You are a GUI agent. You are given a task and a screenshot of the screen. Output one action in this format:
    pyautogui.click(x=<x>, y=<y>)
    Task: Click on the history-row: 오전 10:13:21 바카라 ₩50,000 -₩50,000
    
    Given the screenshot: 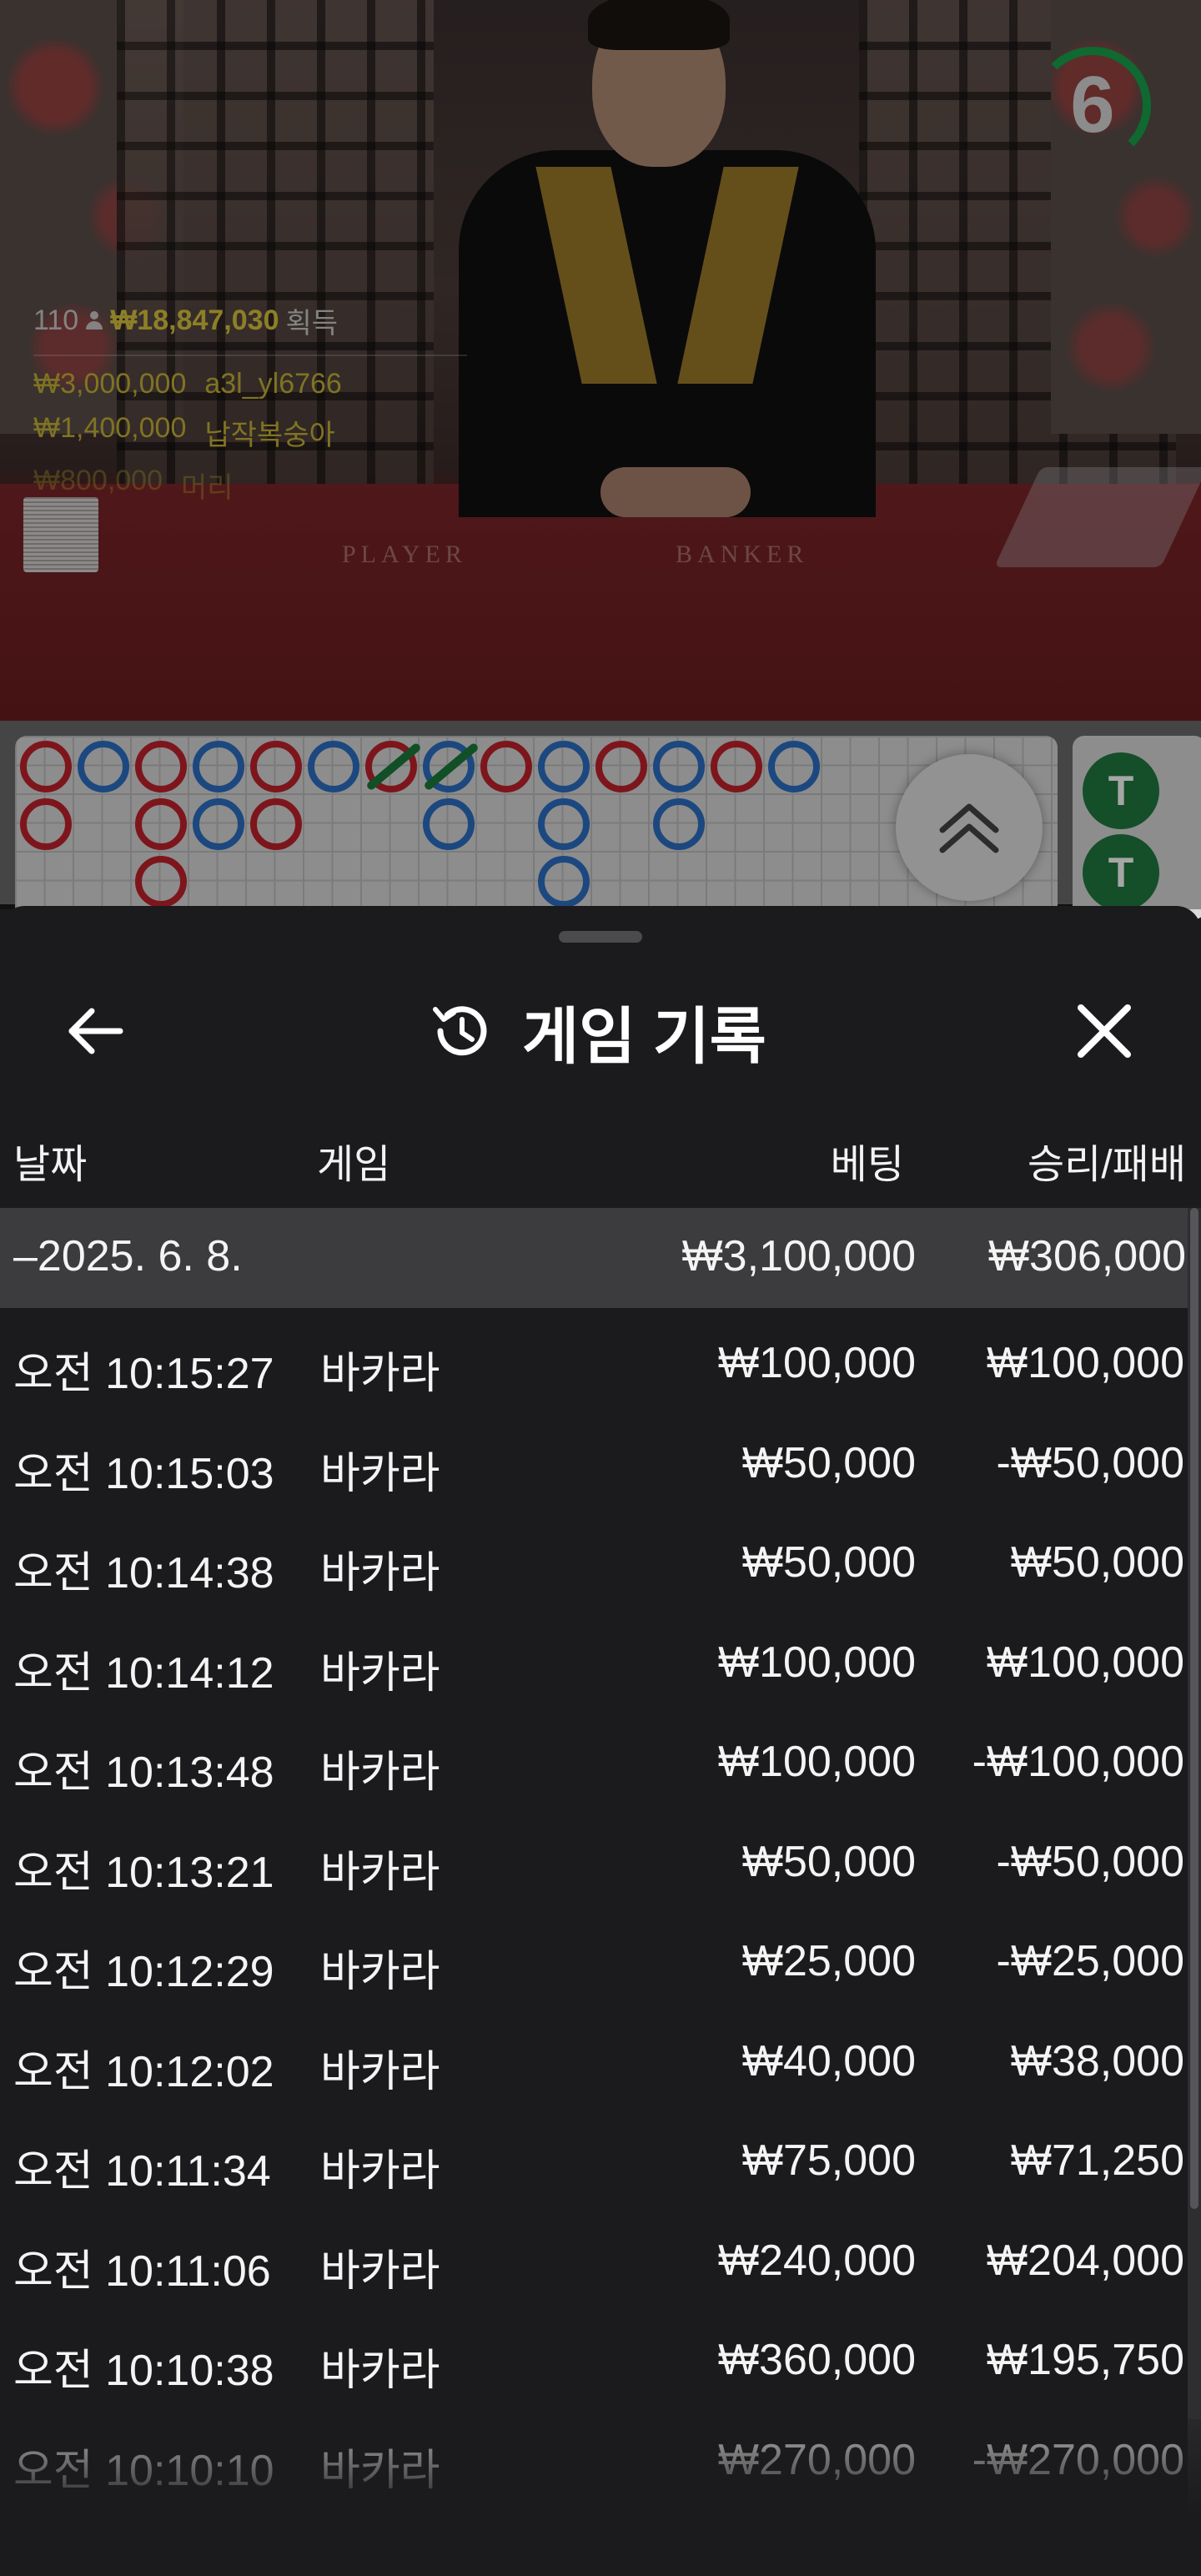 What is the action you would take?
    pyautogui.click(x=592, y=1857)
    